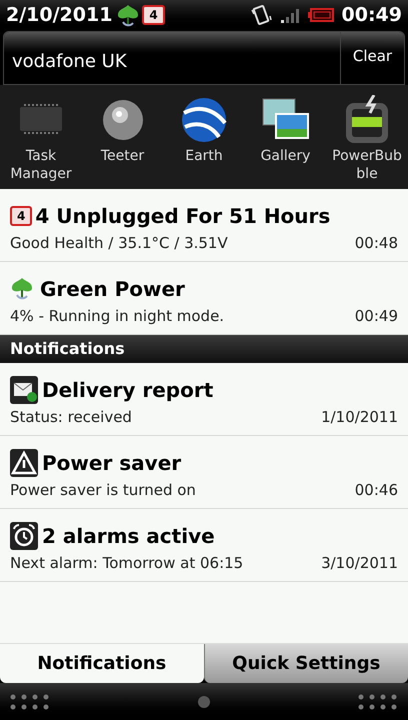  What do you see at coordinates (67, 349) in the screenshot?
I see `section-title: Notifications` at bounding box center [67, 349].